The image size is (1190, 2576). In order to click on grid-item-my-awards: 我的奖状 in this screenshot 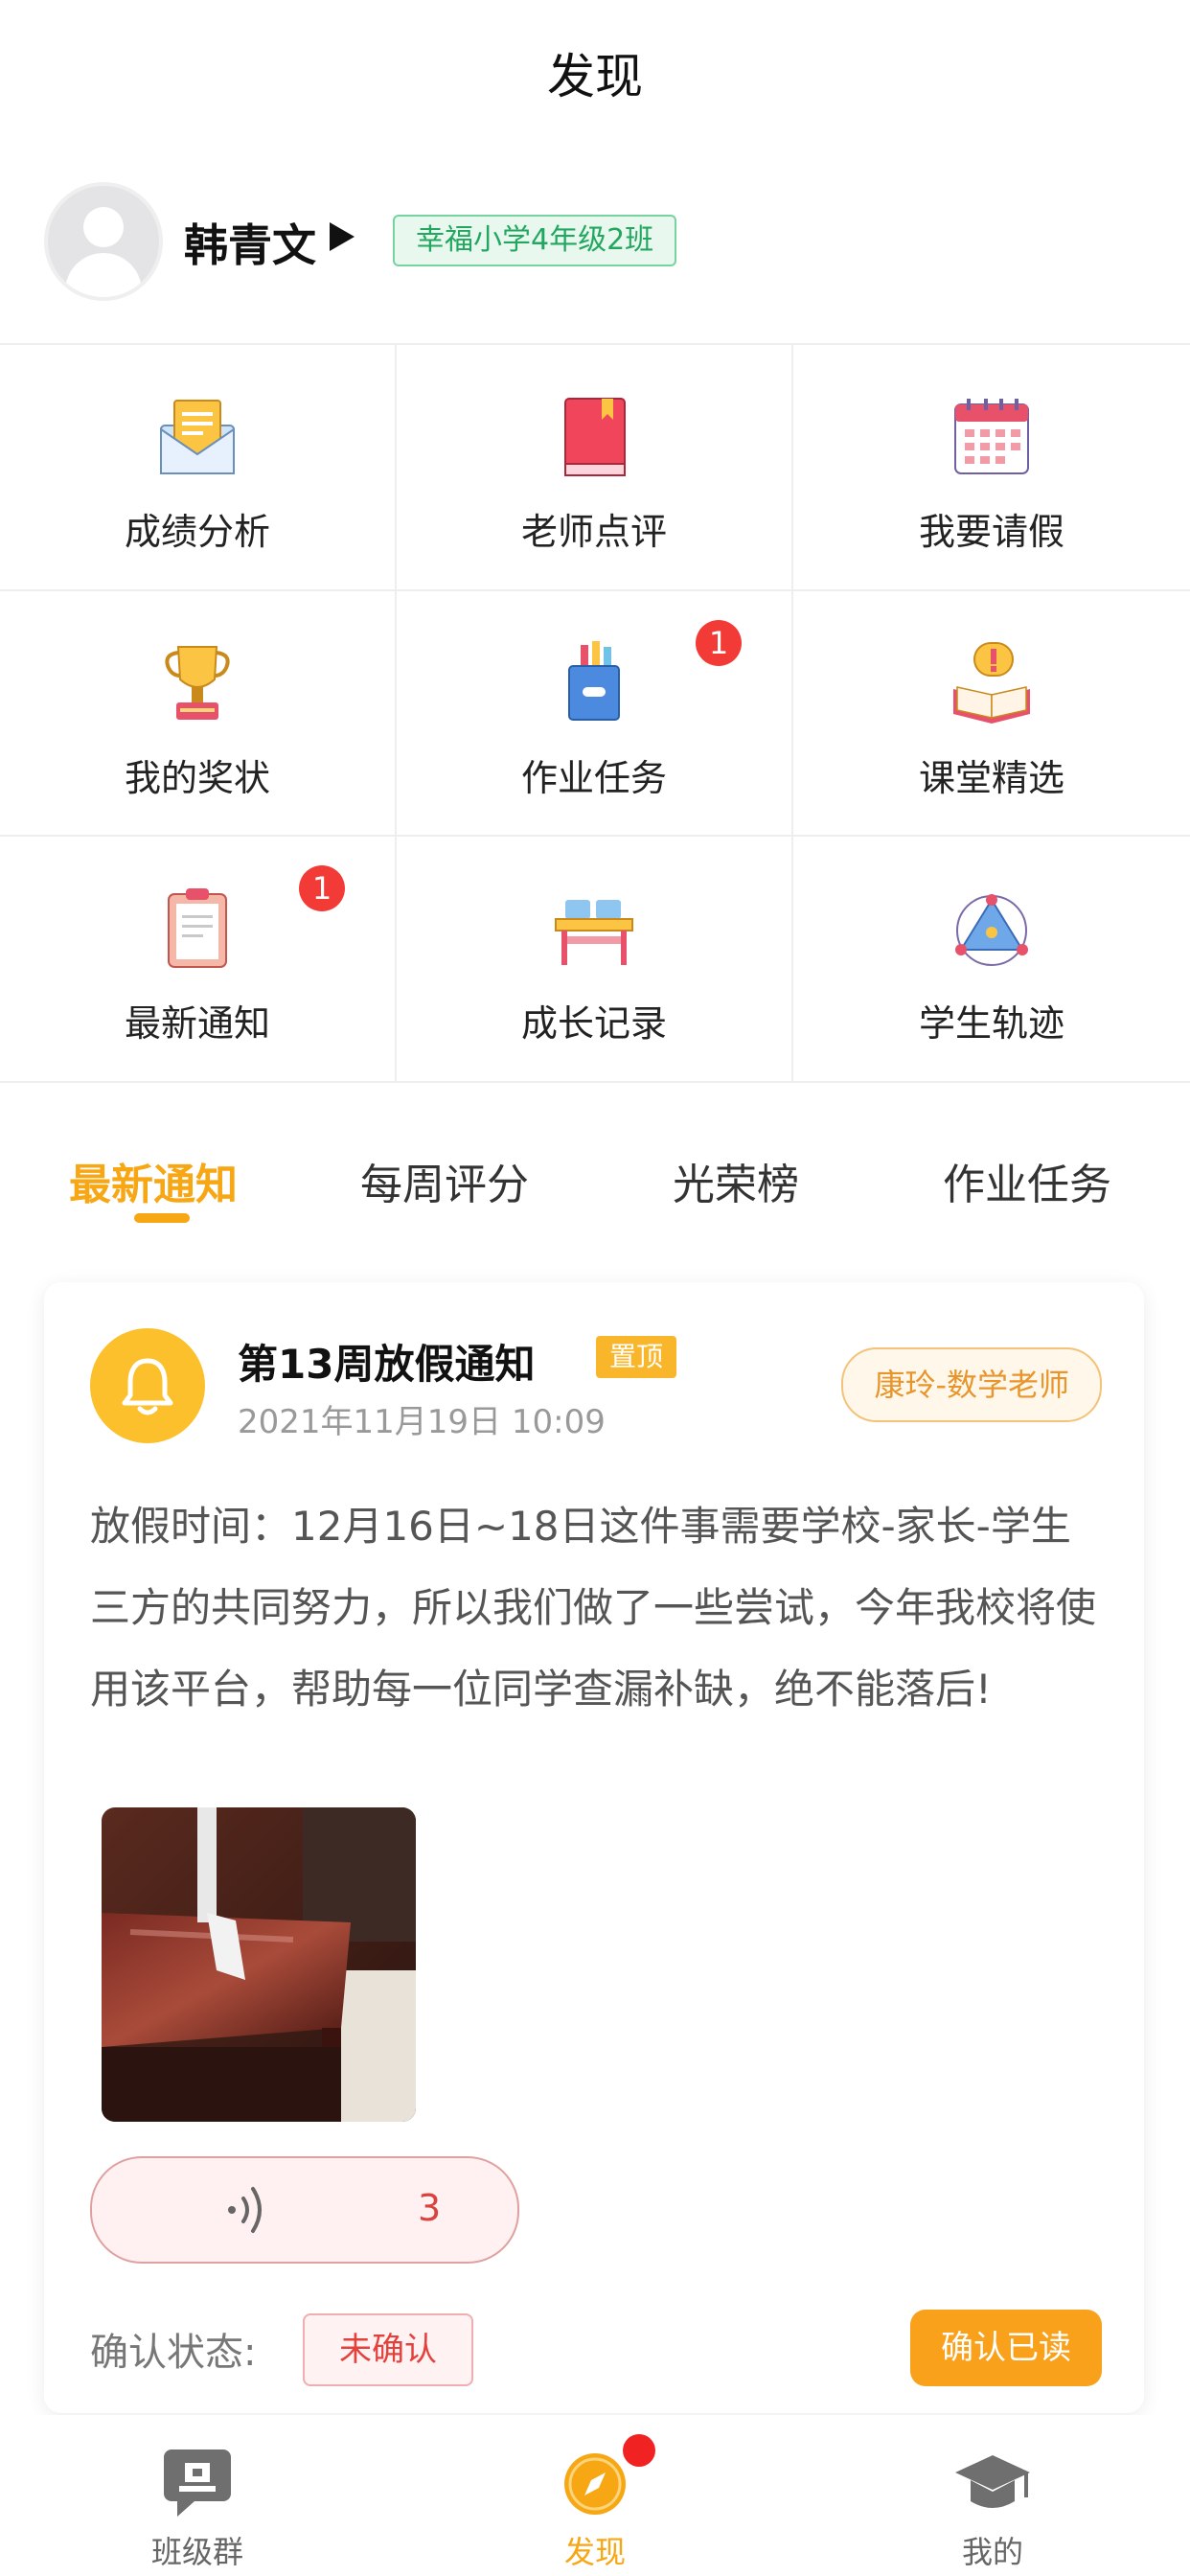, I will do `click(199, 714)`.